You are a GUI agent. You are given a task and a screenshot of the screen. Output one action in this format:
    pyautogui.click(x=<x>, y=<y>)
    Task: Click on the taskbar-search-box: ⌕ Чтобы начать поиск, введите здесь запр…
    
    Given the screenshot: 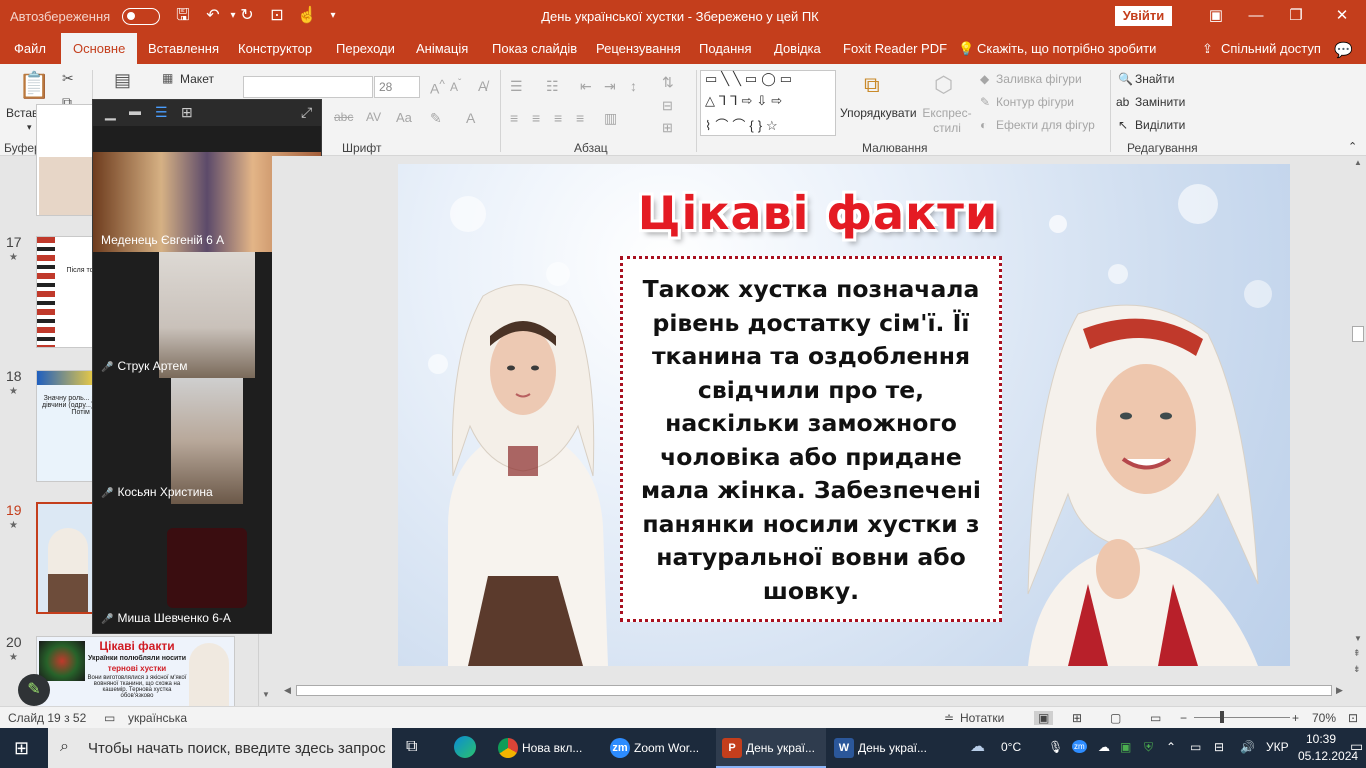 What is the action you would take?
    pyautogui.click(x=220, y=748)
    